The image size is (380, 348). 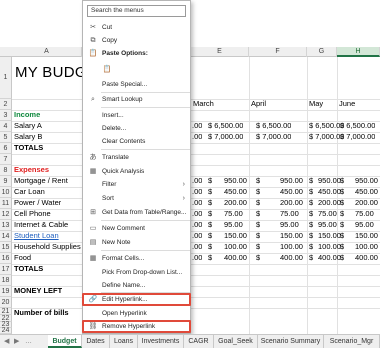 What do you see at coordinates (6, 341) in the screenshot?
I see `tab-scroll-left-icon: ◀` at bounding box center [6, 341].